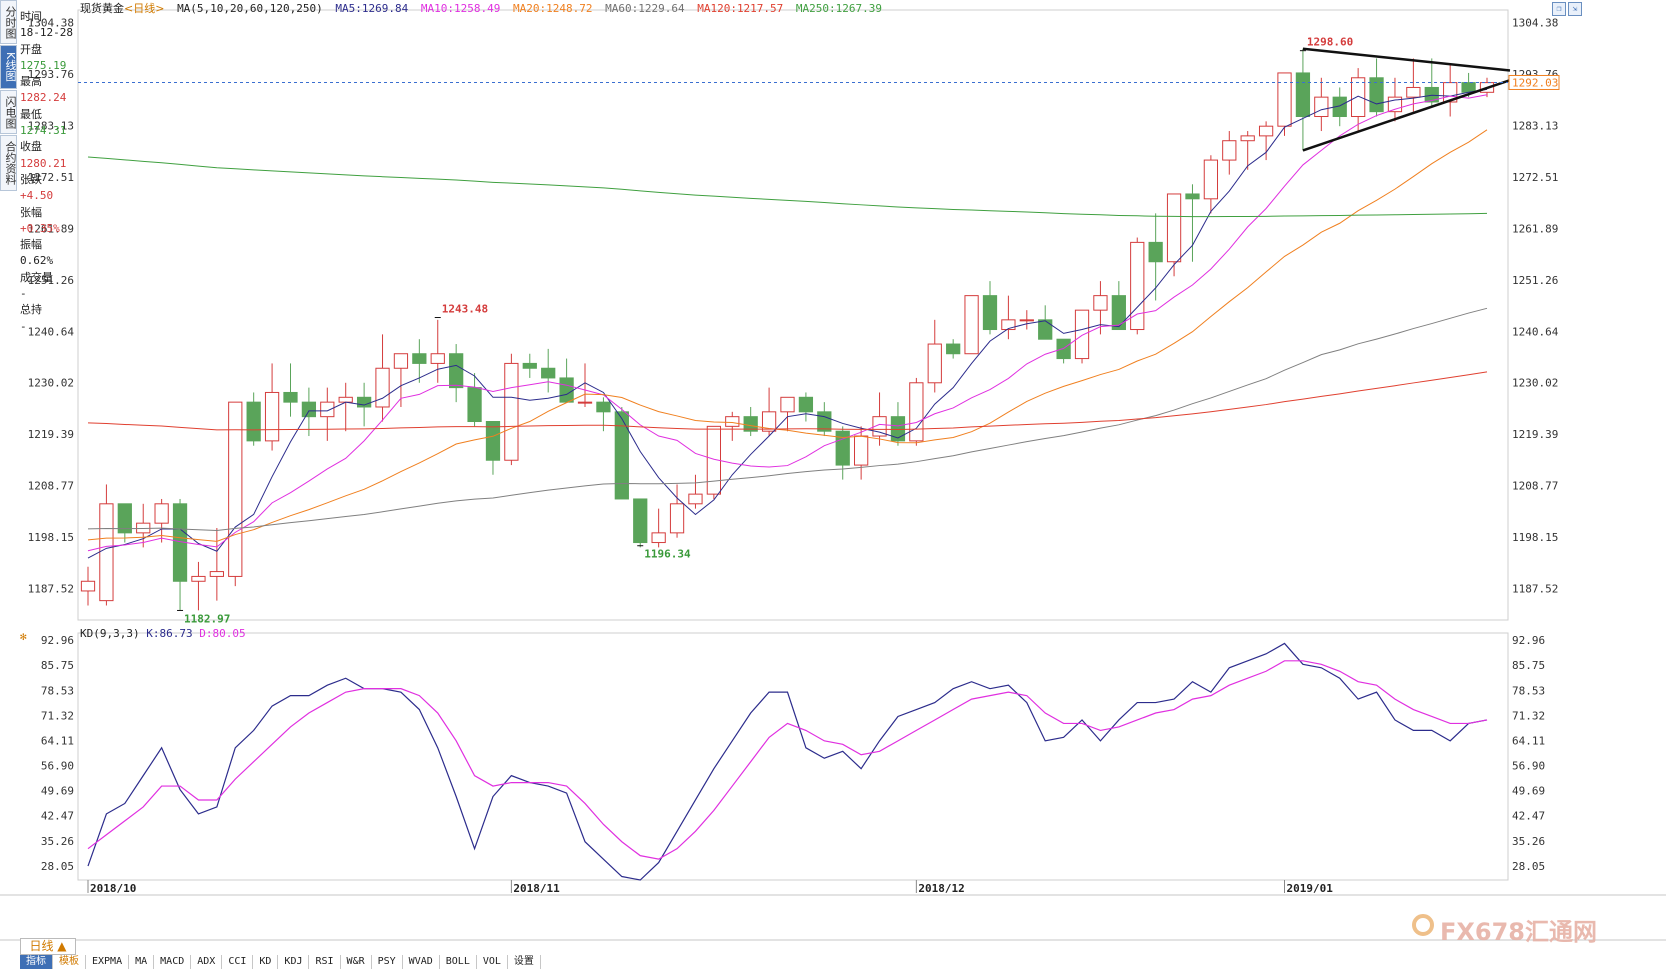 The height and width of the screenshot is (969, 1666). Describe the element at coordinates (645, 8) in the screenshot. I see `ma60-legend: MA60:1229.64` at that location.